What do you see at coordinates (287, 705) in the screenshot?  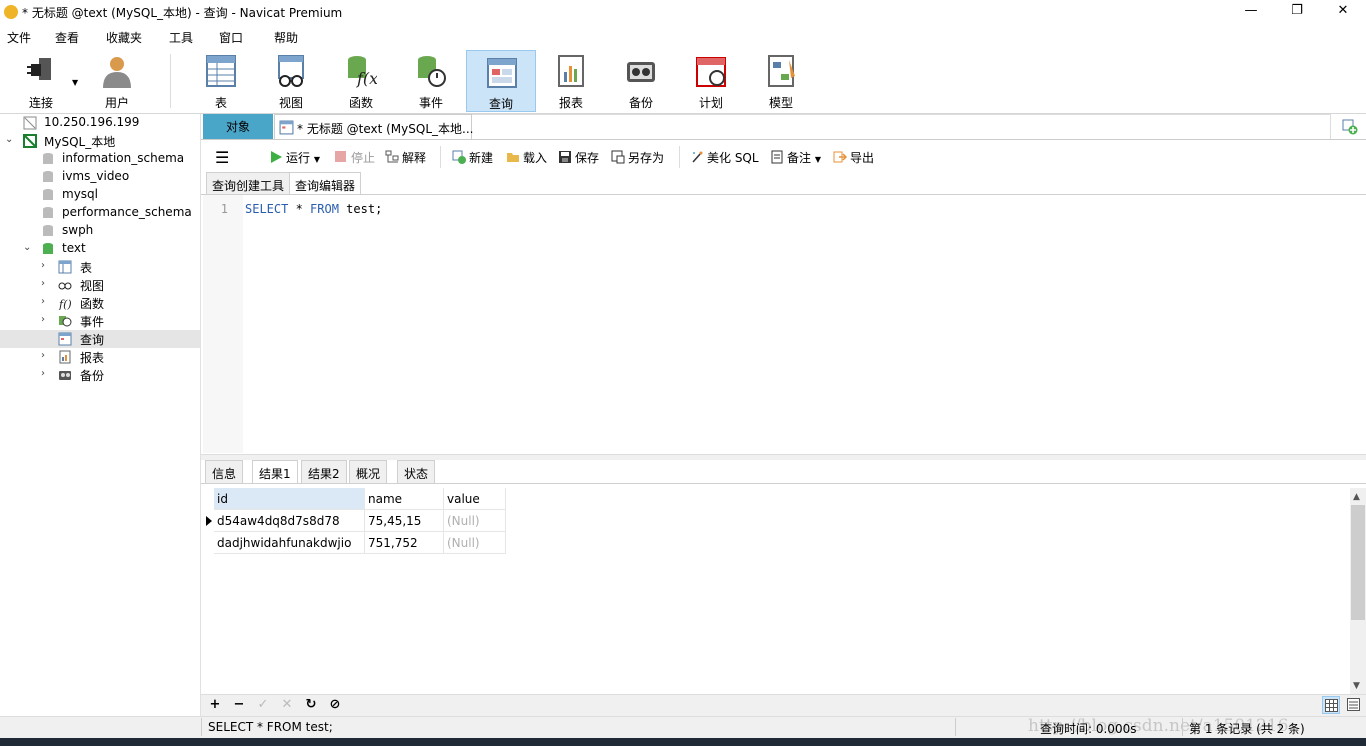 I see `discard-changes-button: ✕` at bounding box center [287, 705].